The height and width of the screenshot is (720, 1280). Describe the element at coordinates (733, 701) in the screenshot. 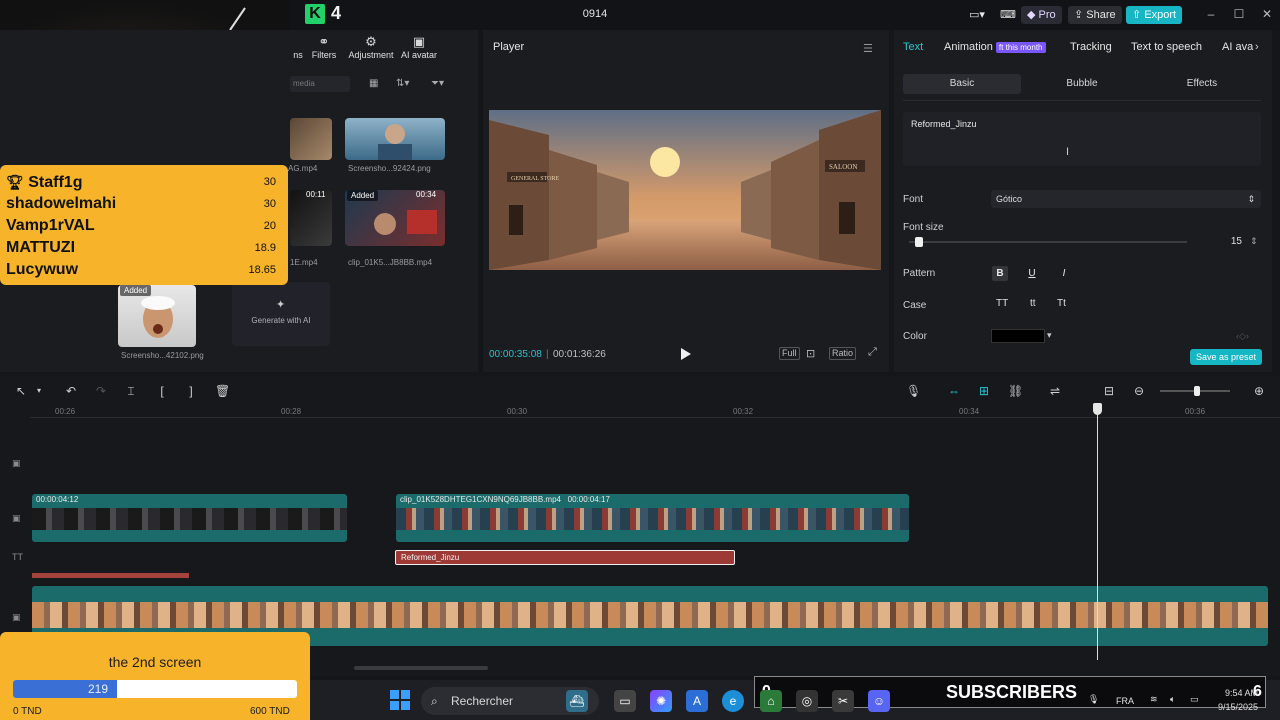

I see `edge-icon: e` at that location.